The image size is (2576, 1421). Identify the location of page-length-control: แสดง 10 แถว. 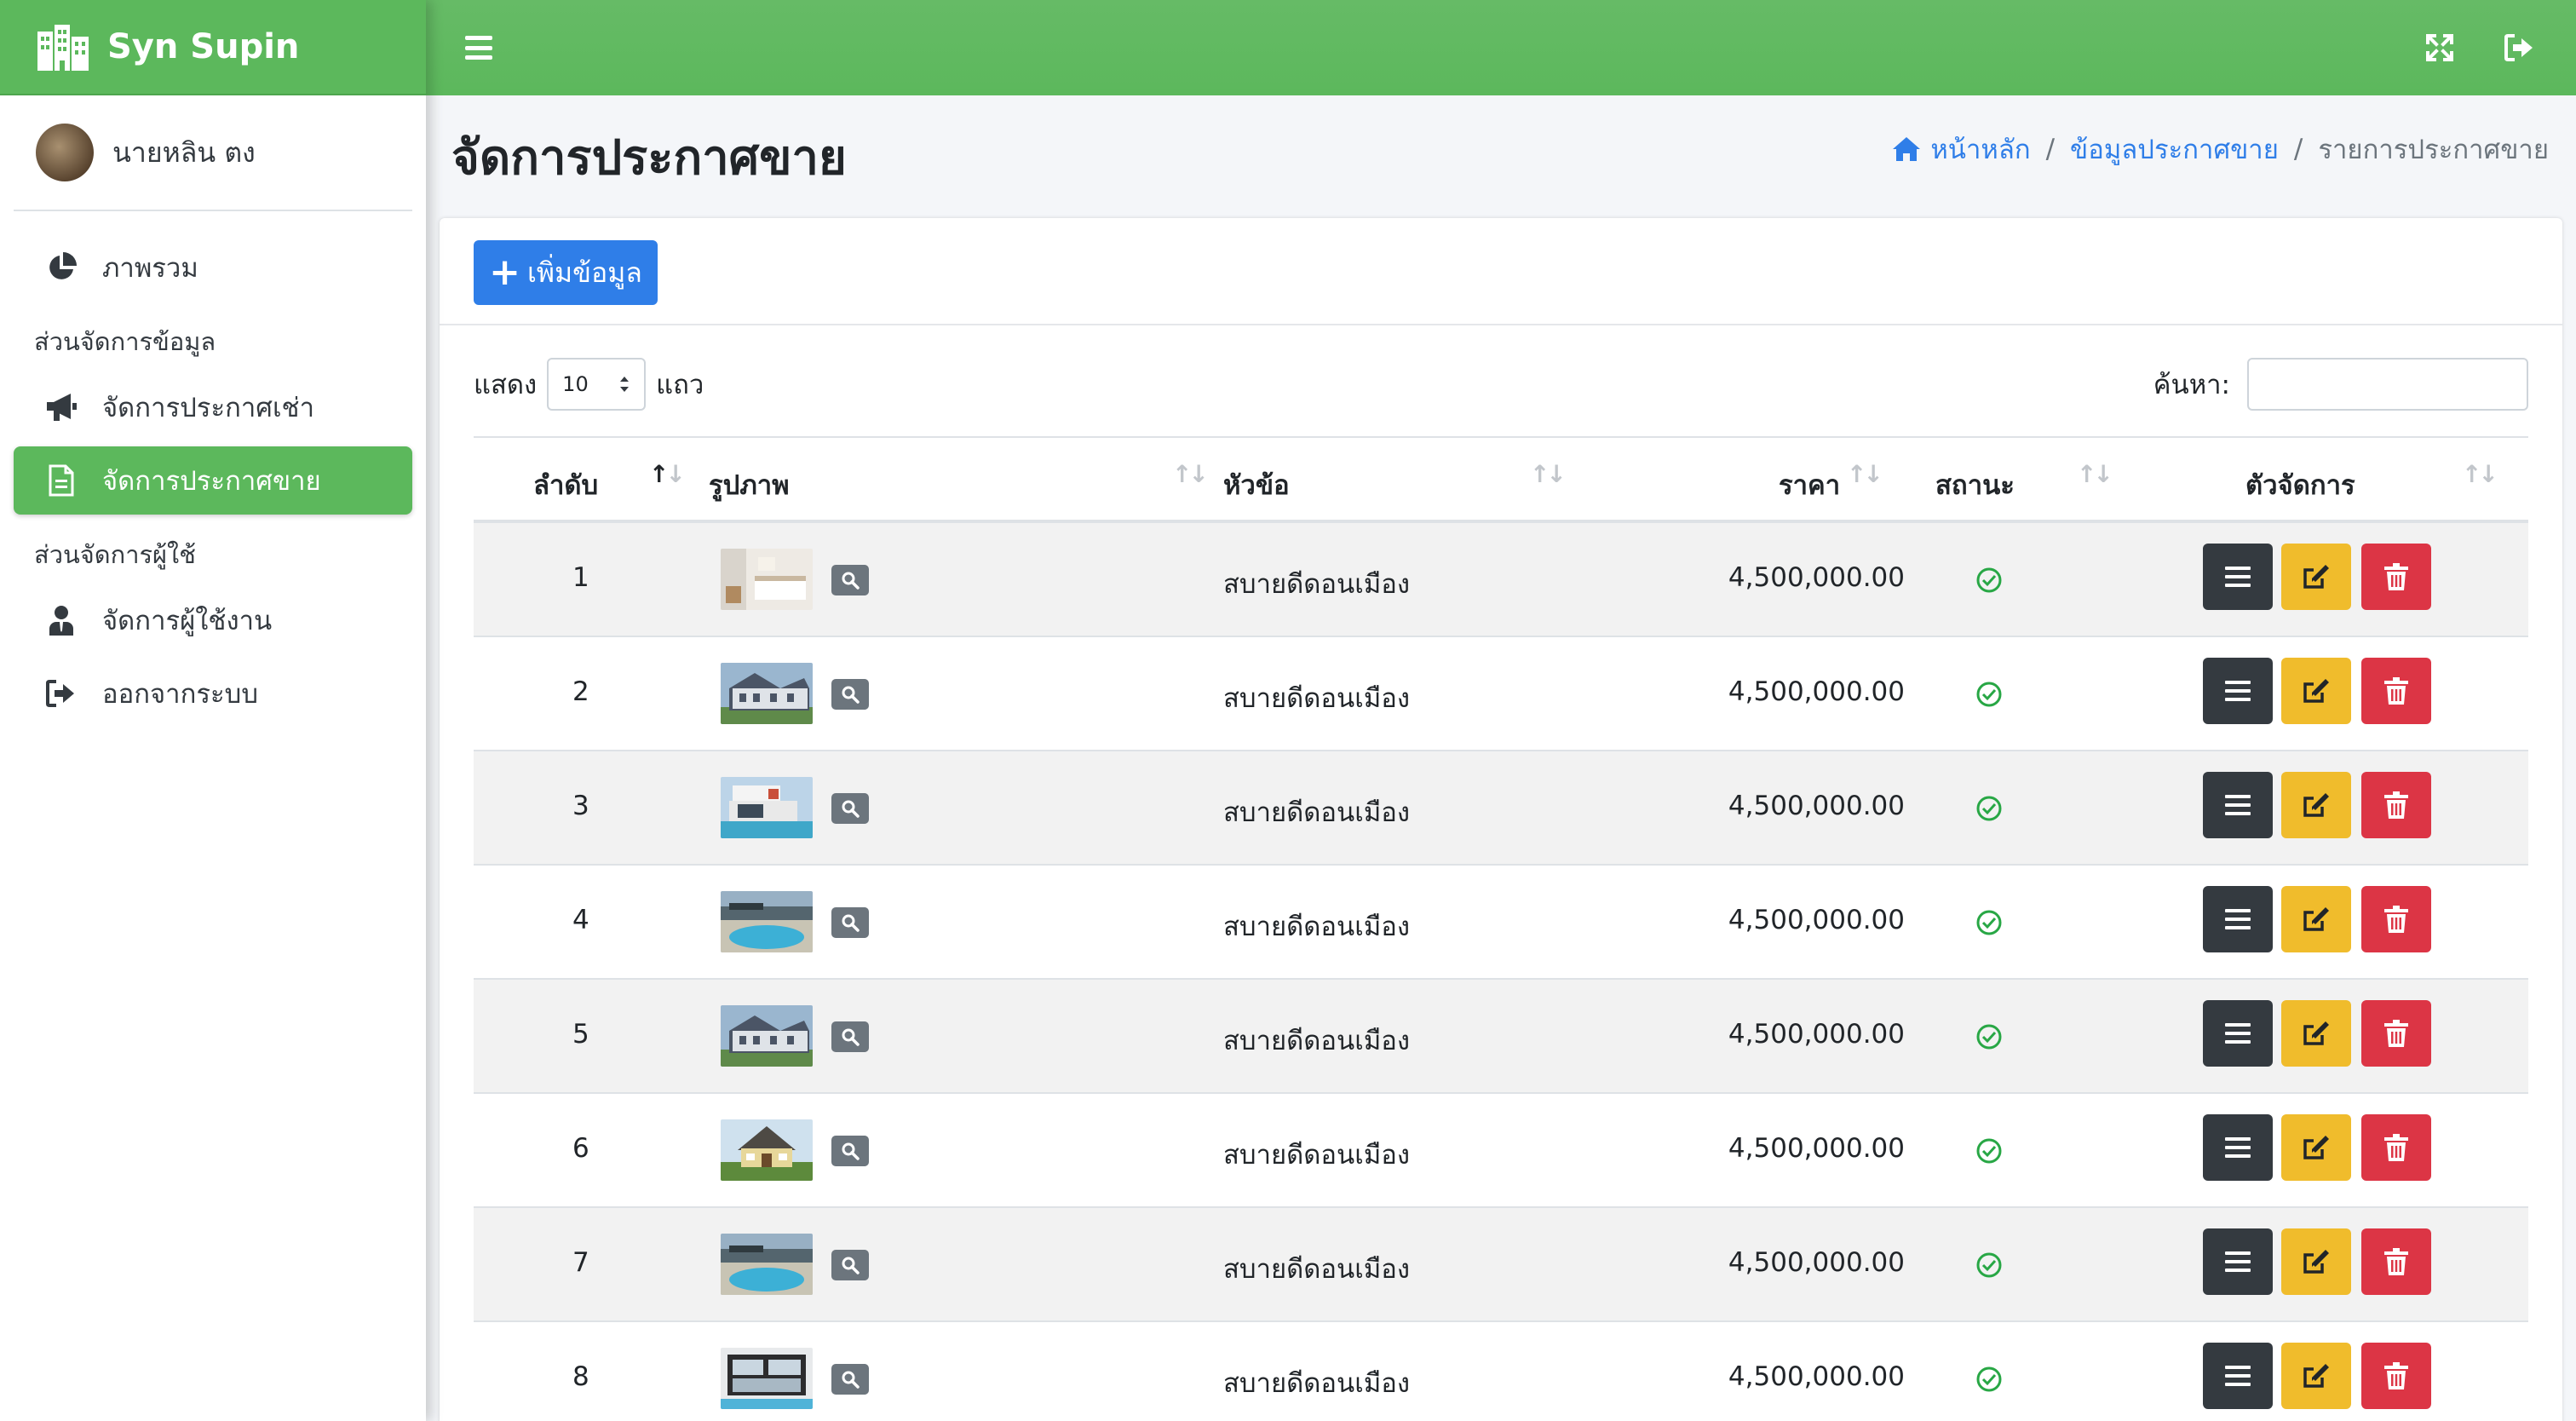
(589, 384).